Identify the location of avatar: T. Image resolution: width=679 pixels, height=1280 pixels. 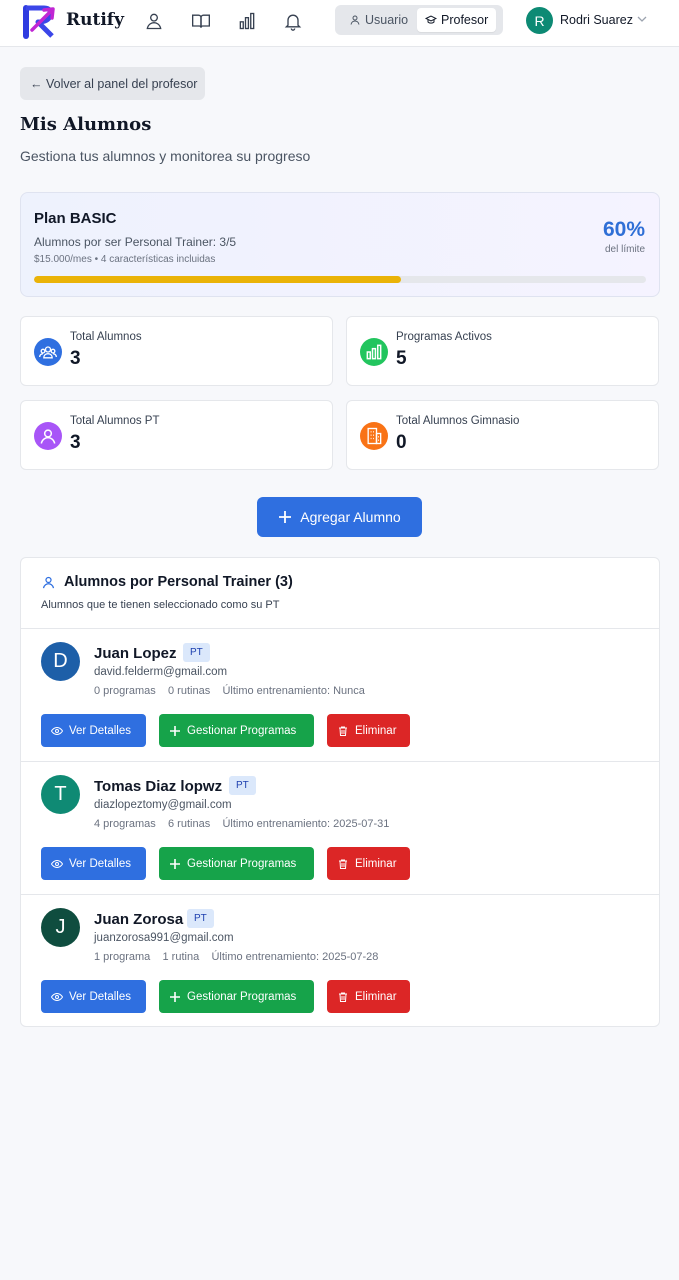
(60, 794).